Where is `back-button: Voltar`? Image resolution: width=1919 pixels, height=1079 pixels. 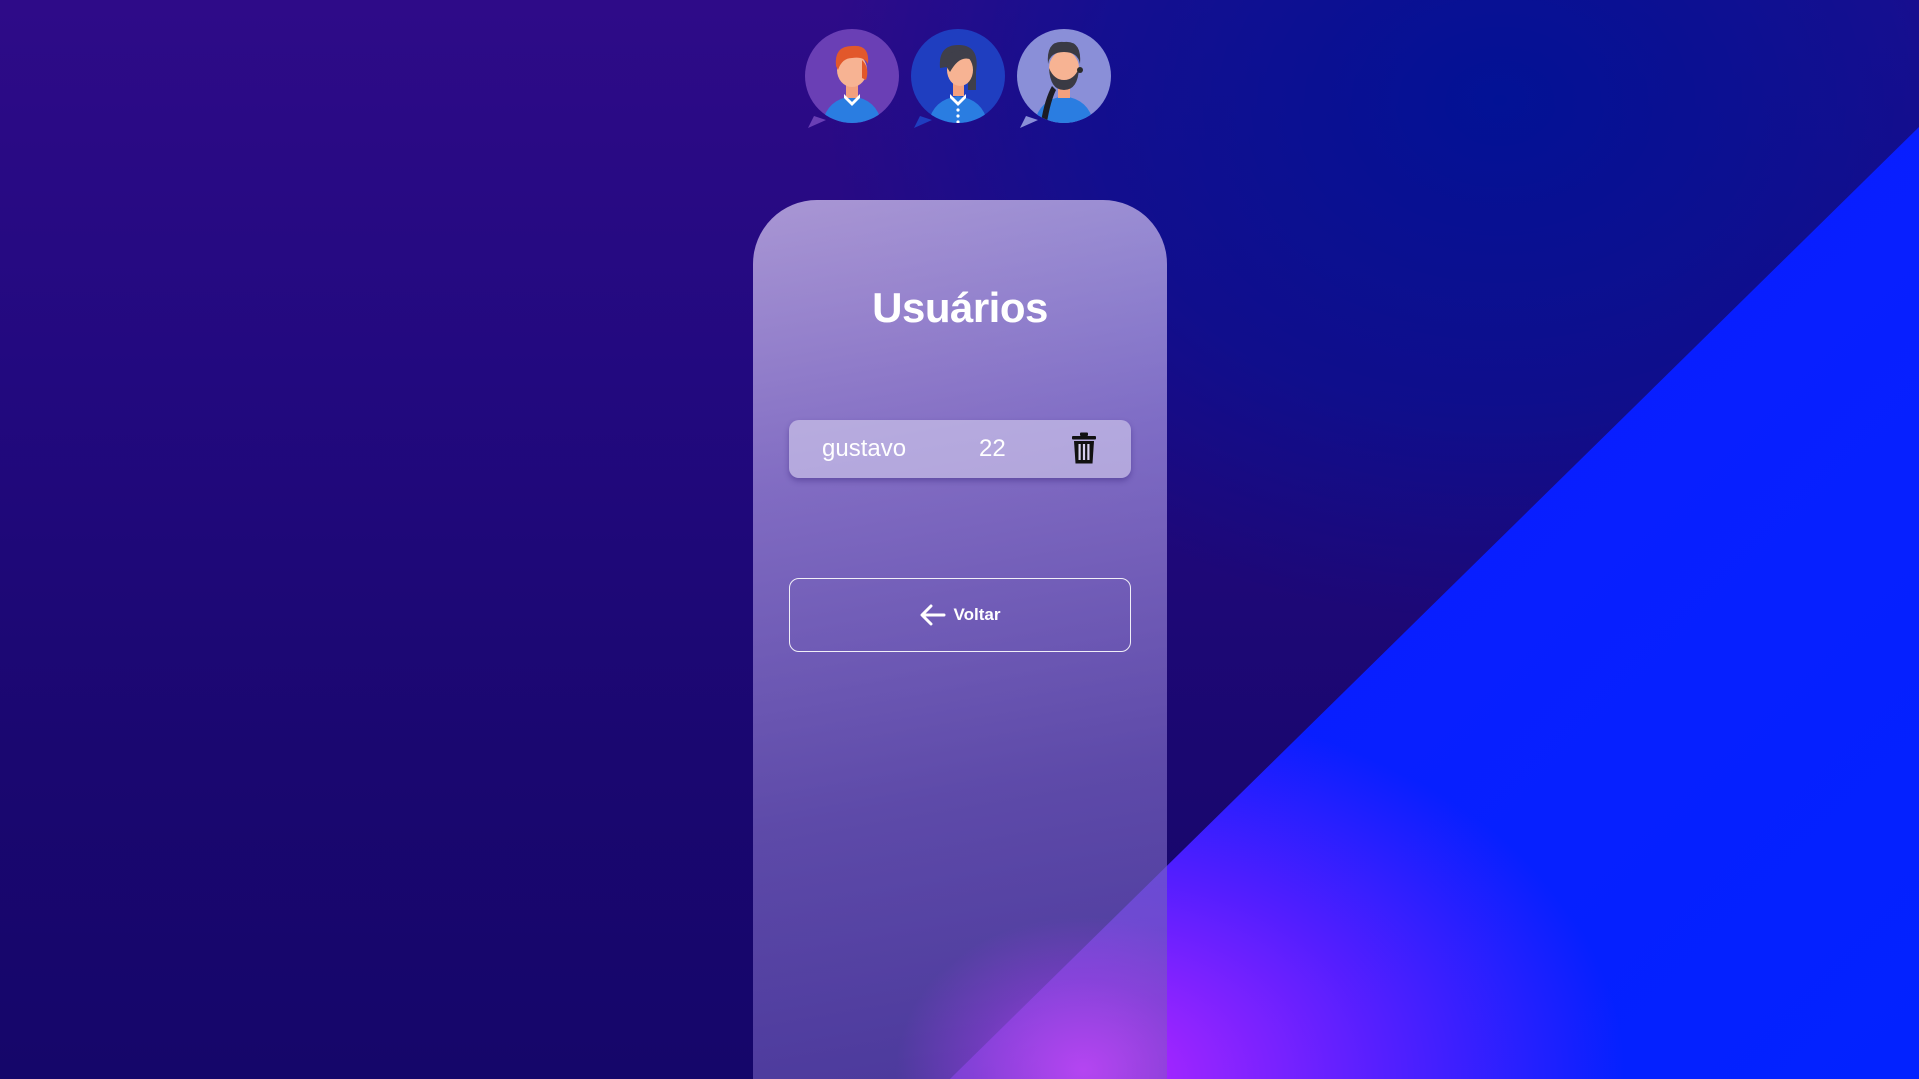
back-button: Voltar is located at coordinates (960, 615).